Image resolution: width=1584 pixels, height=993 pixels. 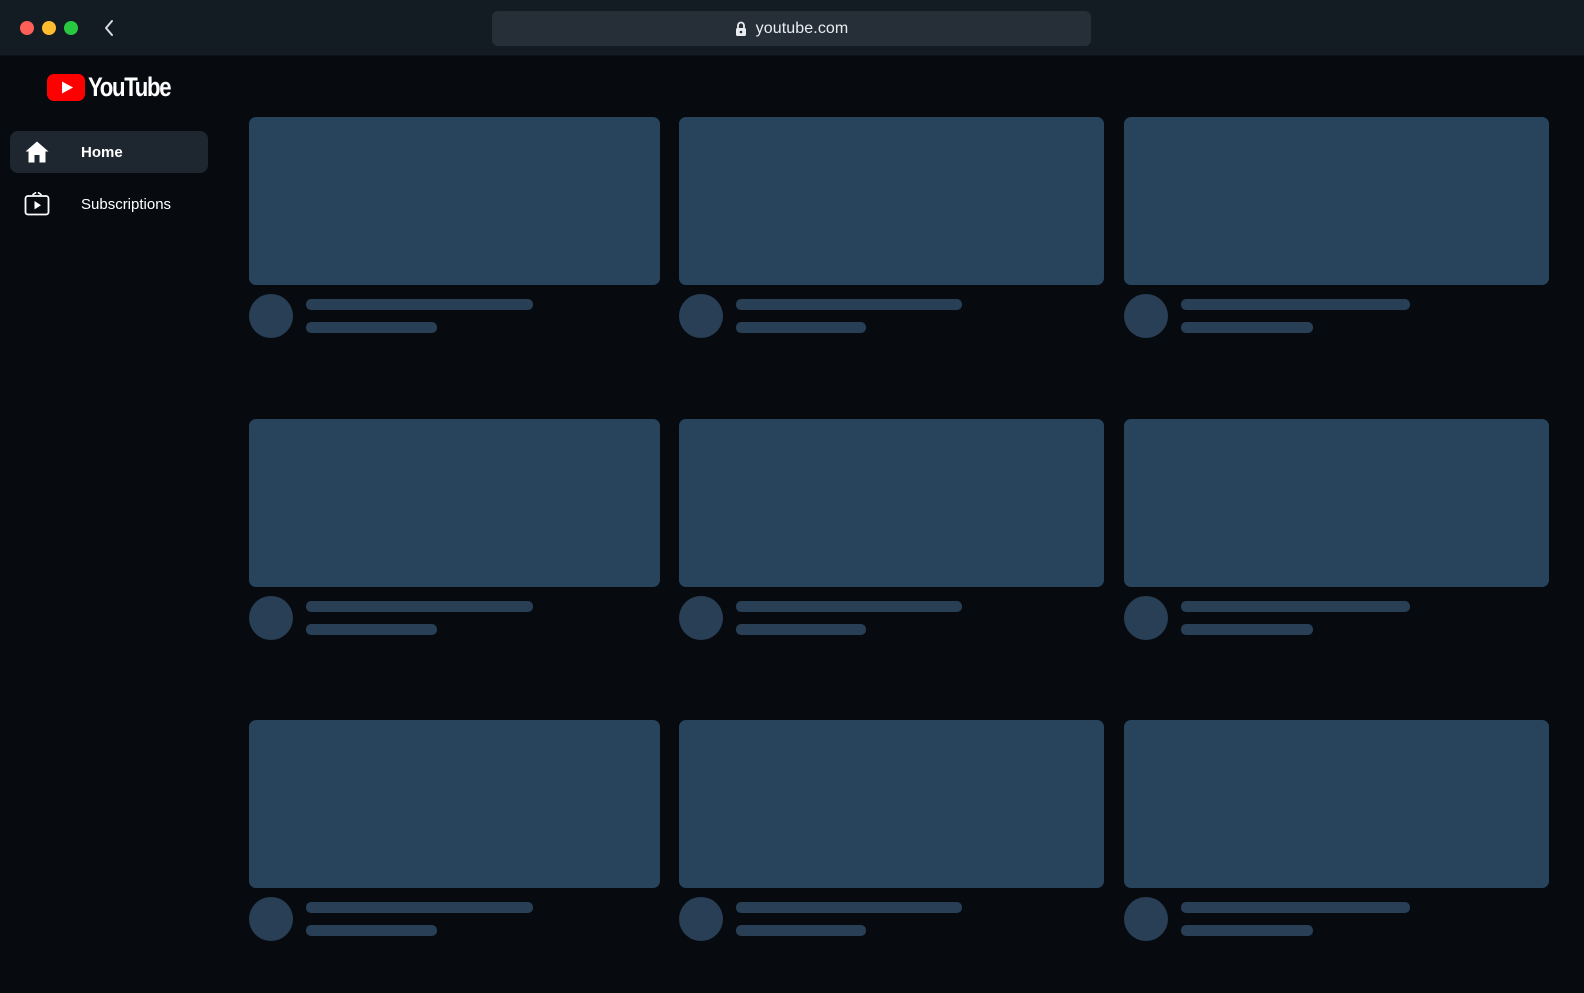 What do you see at coordinates (741, 29) in the screenshot?
I see `lock-icon` at bounding box center [741, 29].